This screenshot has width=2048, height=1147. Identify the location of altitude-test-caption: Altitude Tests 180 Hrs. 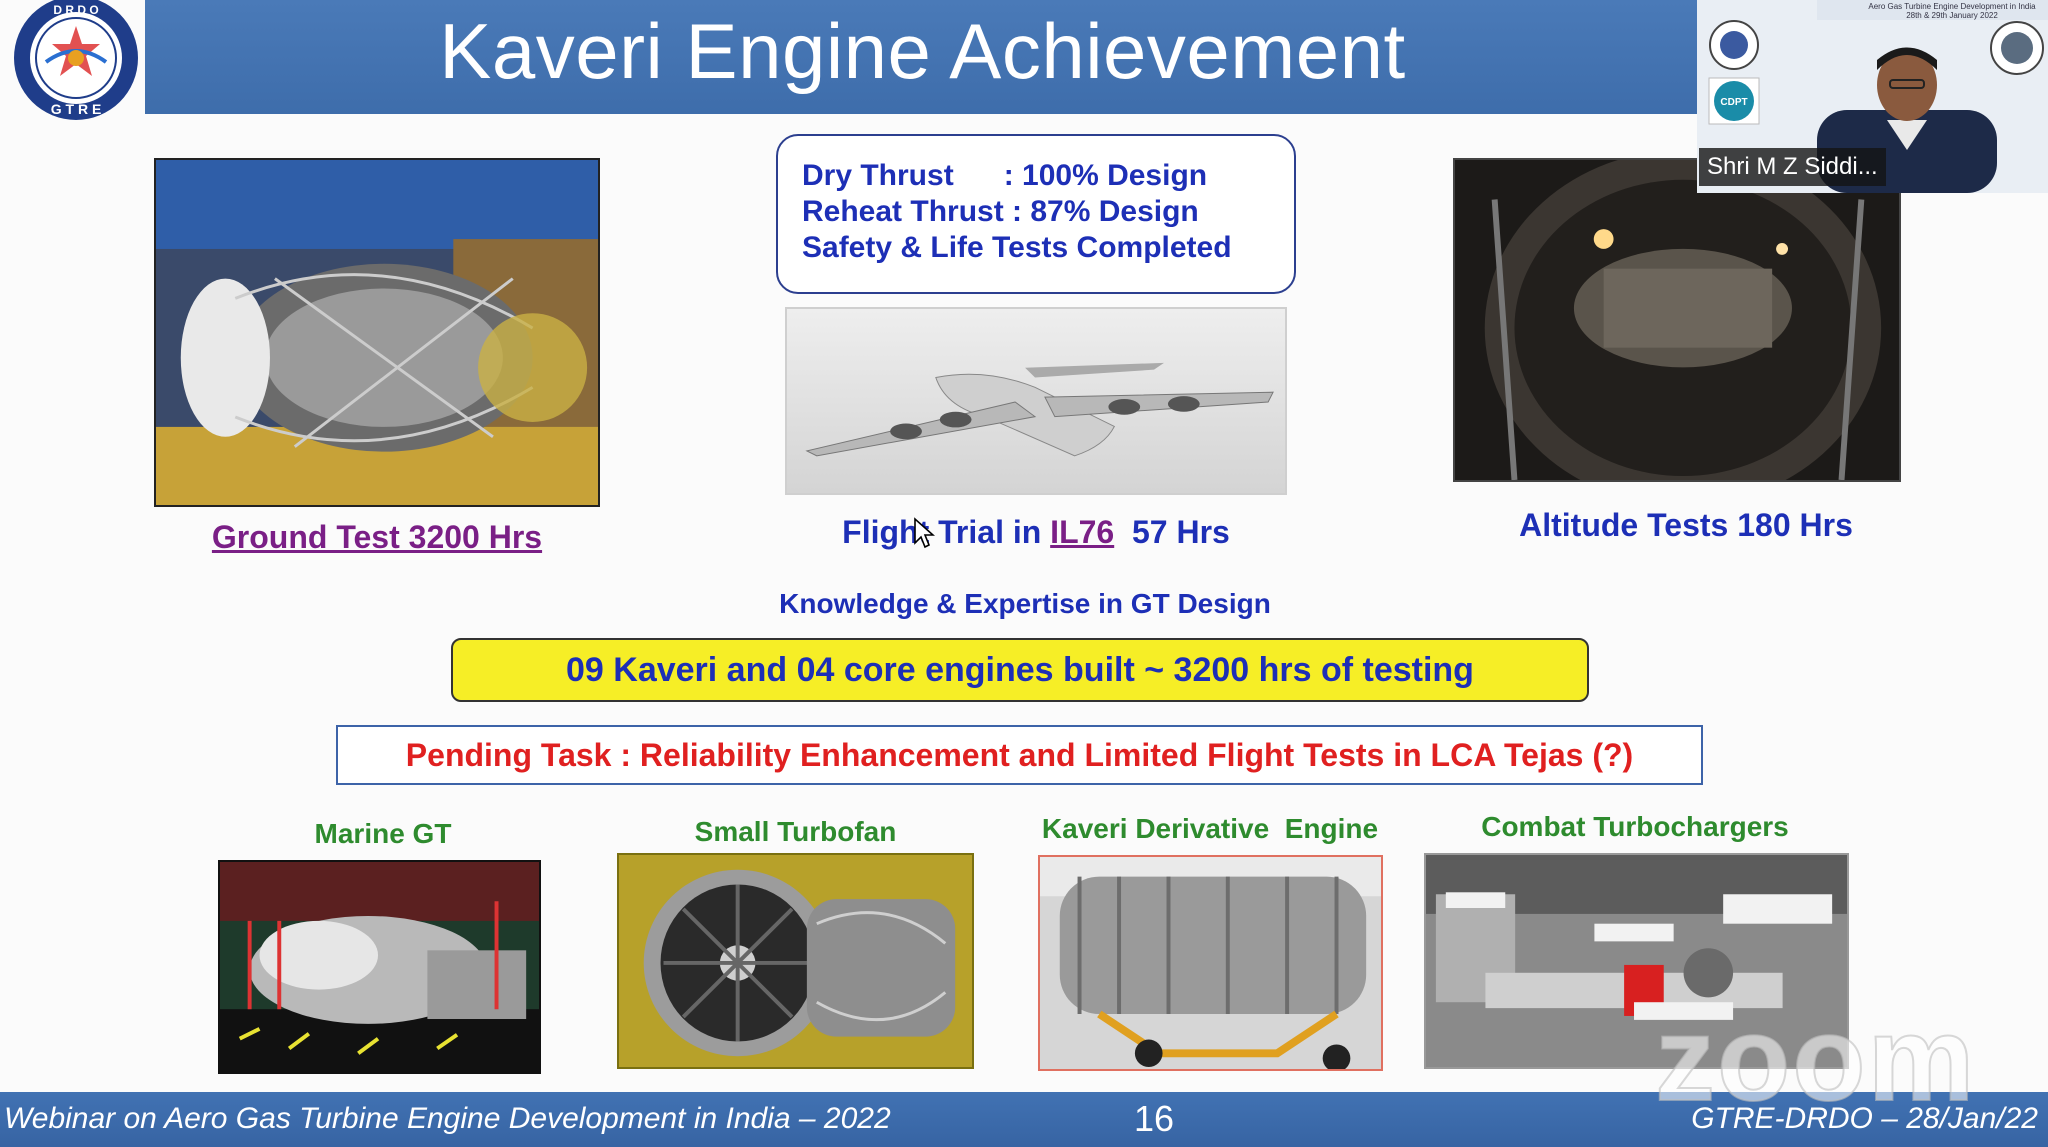
(1686, 525).